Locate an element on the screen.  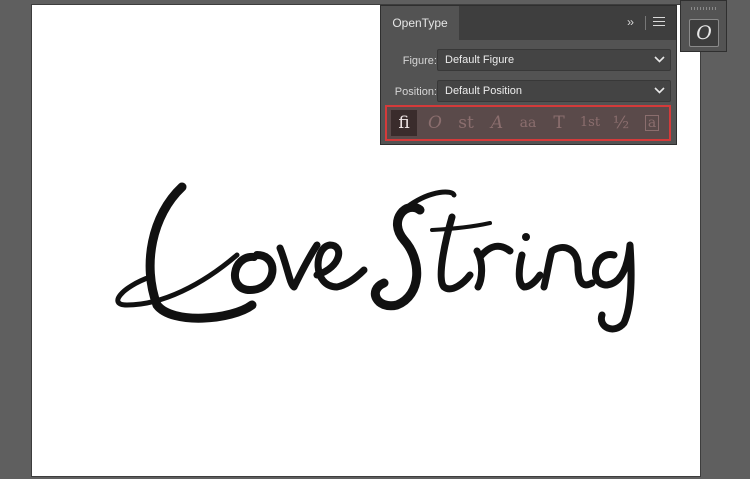
figure-label: Figure: is located at coordinates (419, 61).